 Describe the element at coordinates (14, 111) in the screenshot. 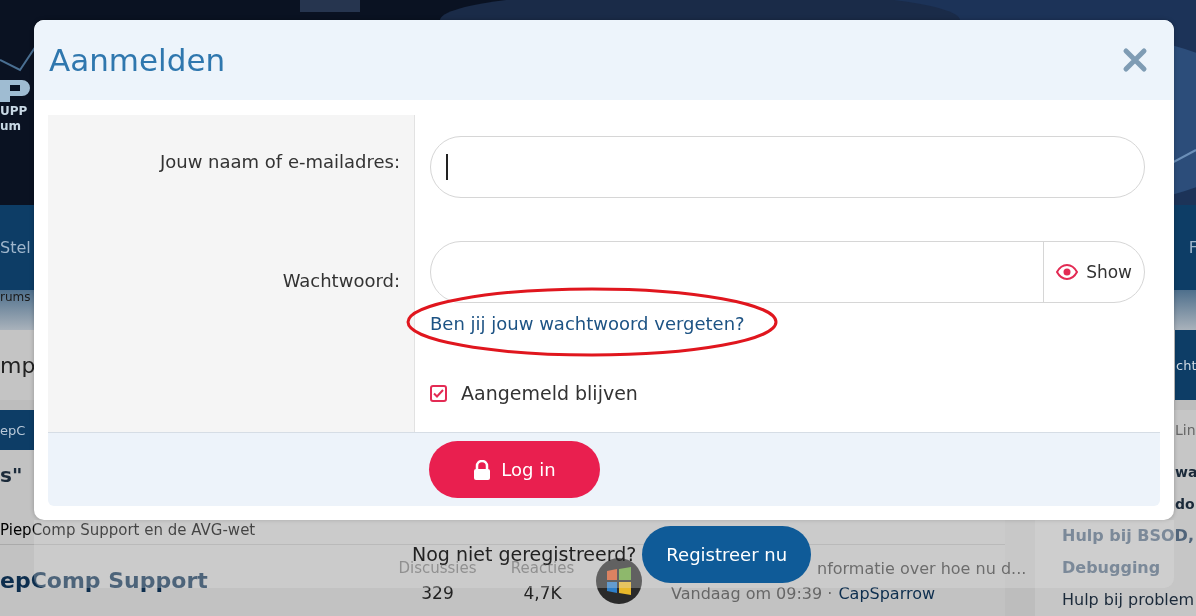

I see `logo-text: UPP` at that location.